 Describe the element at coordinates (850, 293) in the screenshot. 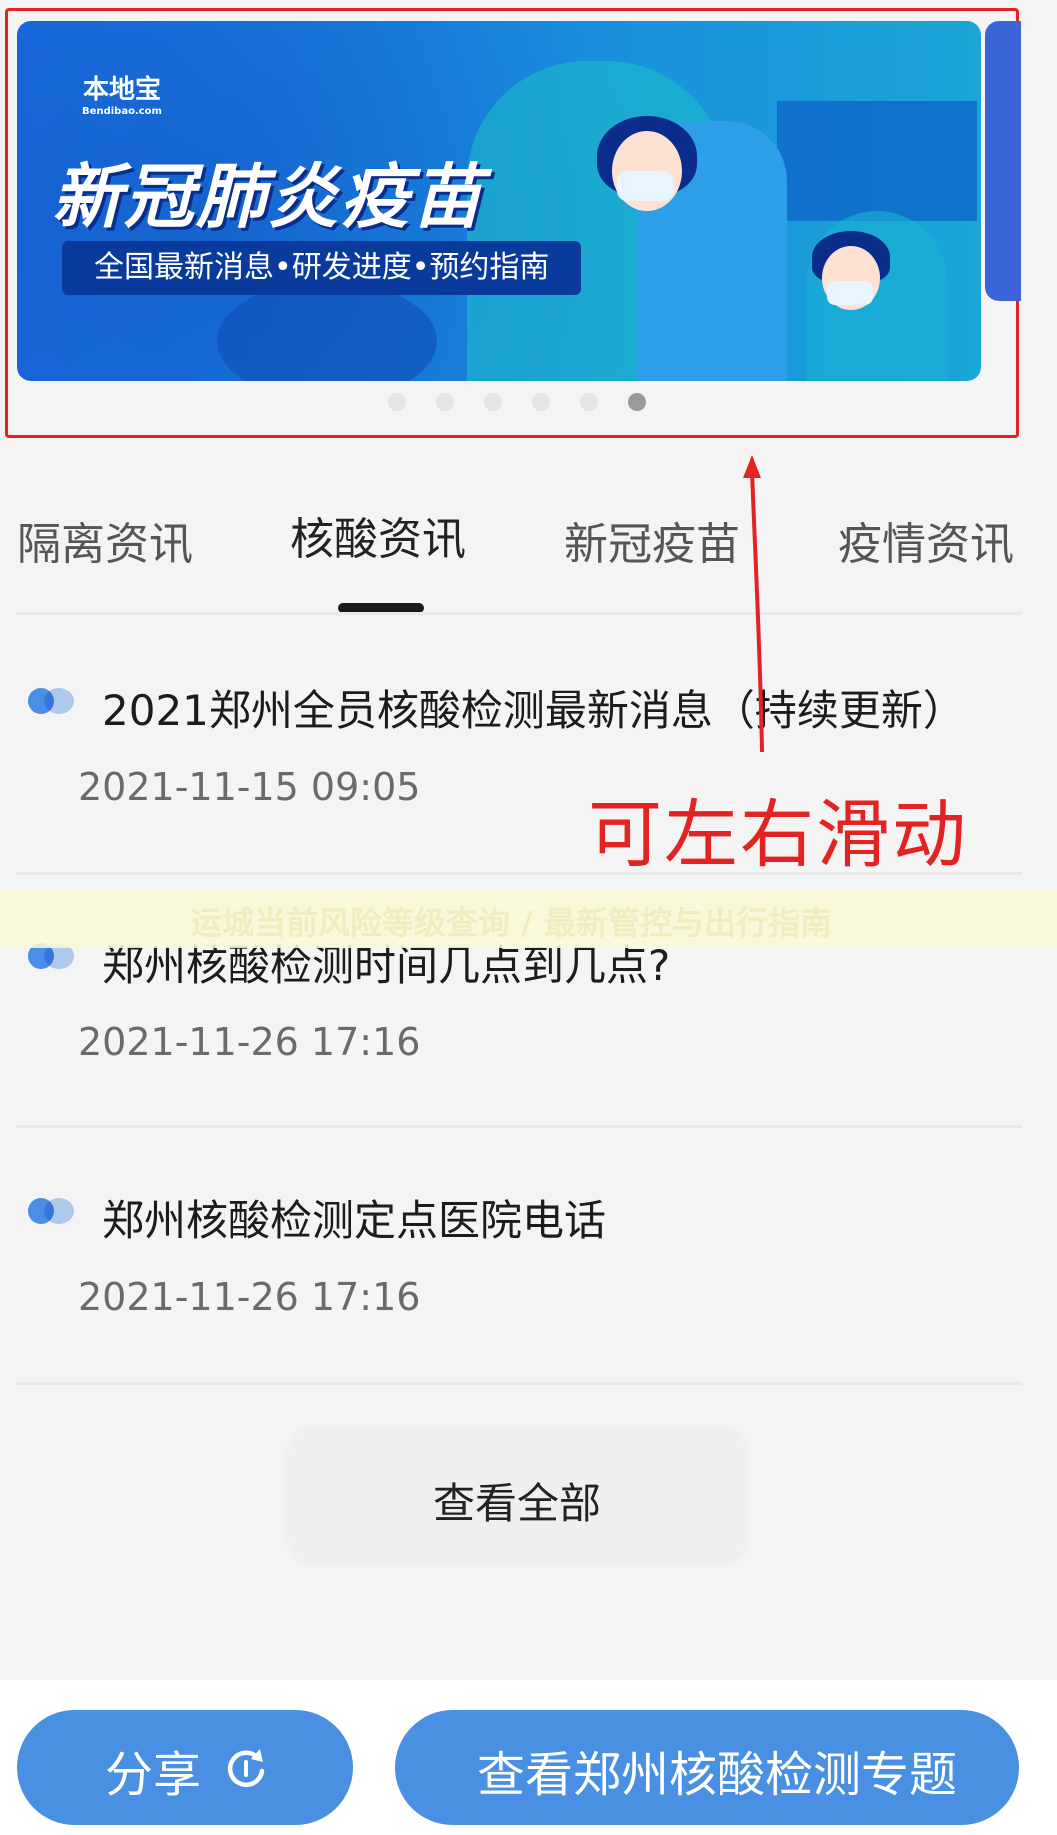

I see `child-mask` at that location.